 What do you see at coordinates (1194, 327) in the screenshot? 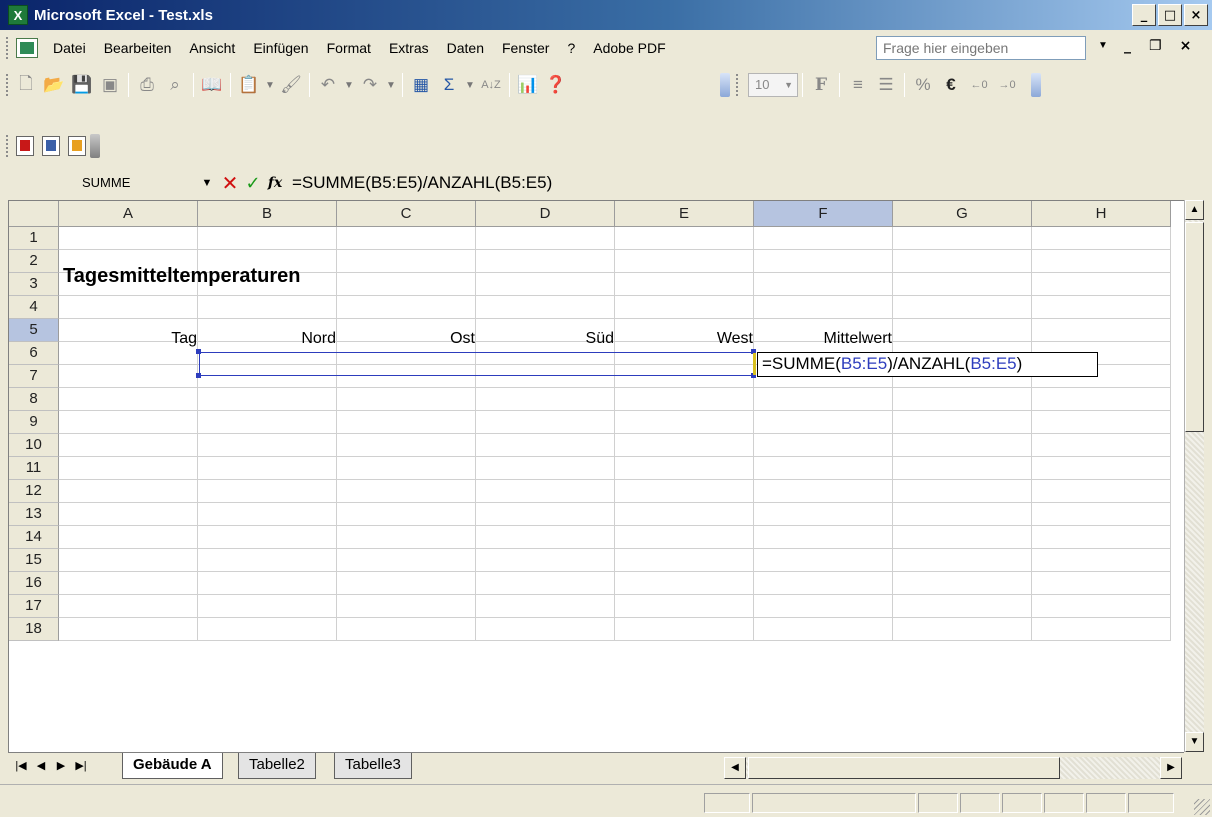
I see `vertical-scroll-thumb` at bounding box center [1194, 327].